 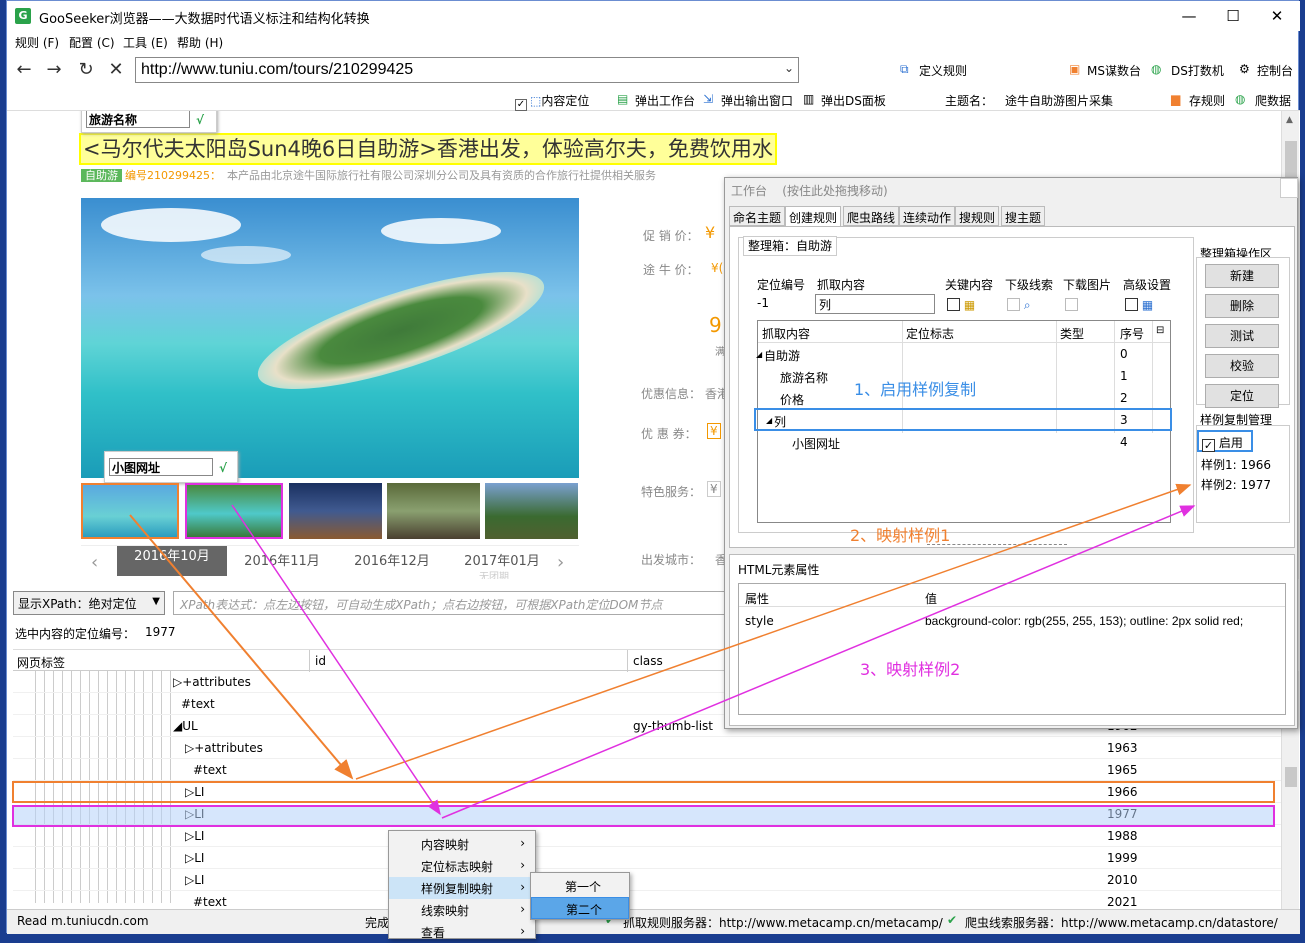 I want to click on menu-content-map: 内容映射 ›, so click(x=462, y=844).